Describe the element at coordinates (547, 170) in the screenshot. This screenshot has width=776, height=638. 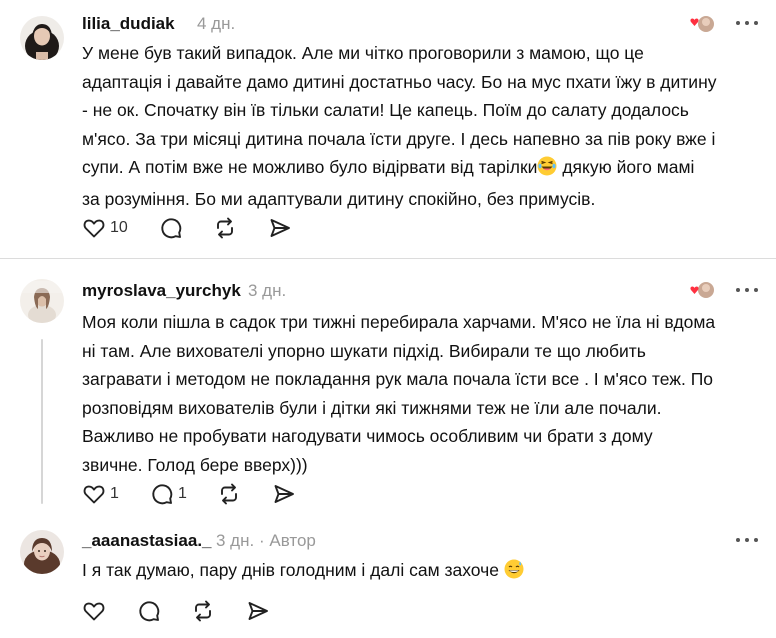
I see `laughing-face-icon` at that location.